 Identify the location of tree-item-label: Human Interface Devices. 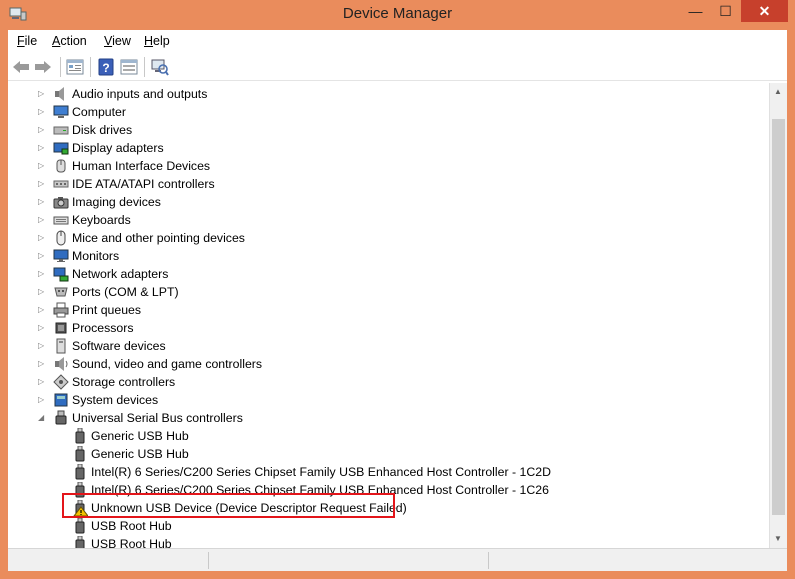
(141, 166).